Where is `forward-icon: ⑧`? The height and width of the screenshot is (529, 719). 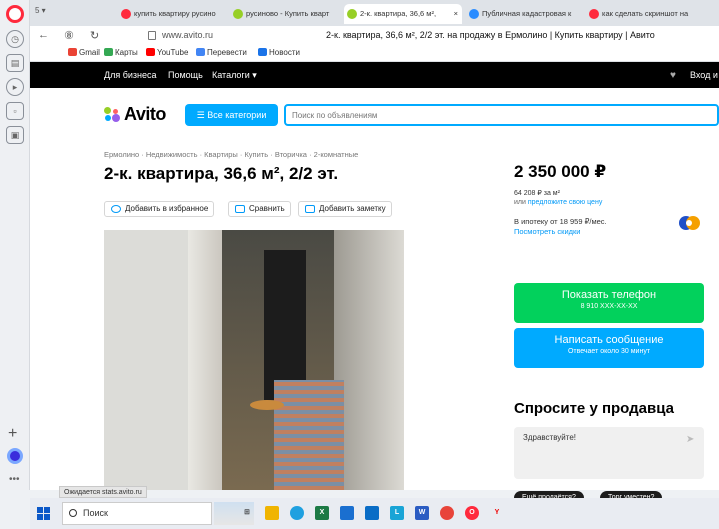
forward-icon: ⑧ is located at coordinates (69, 35).